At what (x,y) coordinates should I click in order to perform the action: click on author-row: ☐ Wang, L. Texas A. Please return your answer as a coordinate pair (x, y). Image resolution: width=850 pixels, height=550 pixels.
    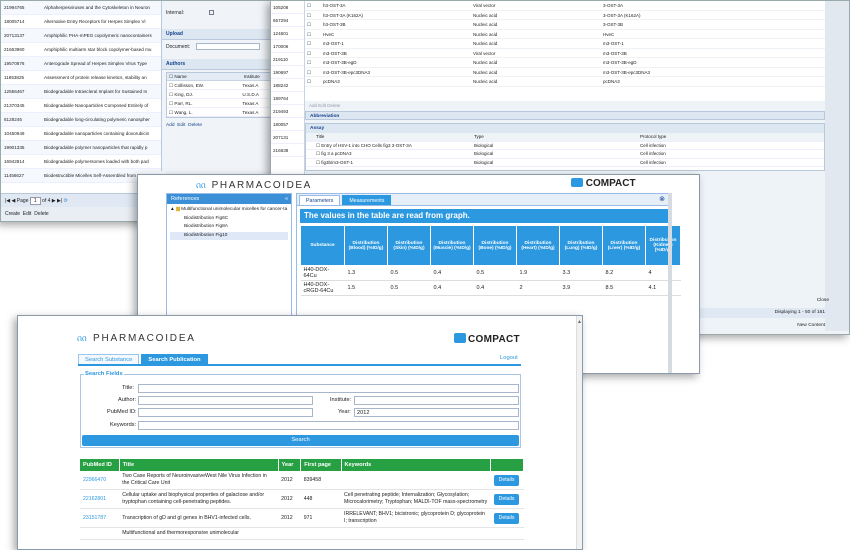
    Looking at the image, I should click on (219, 112).